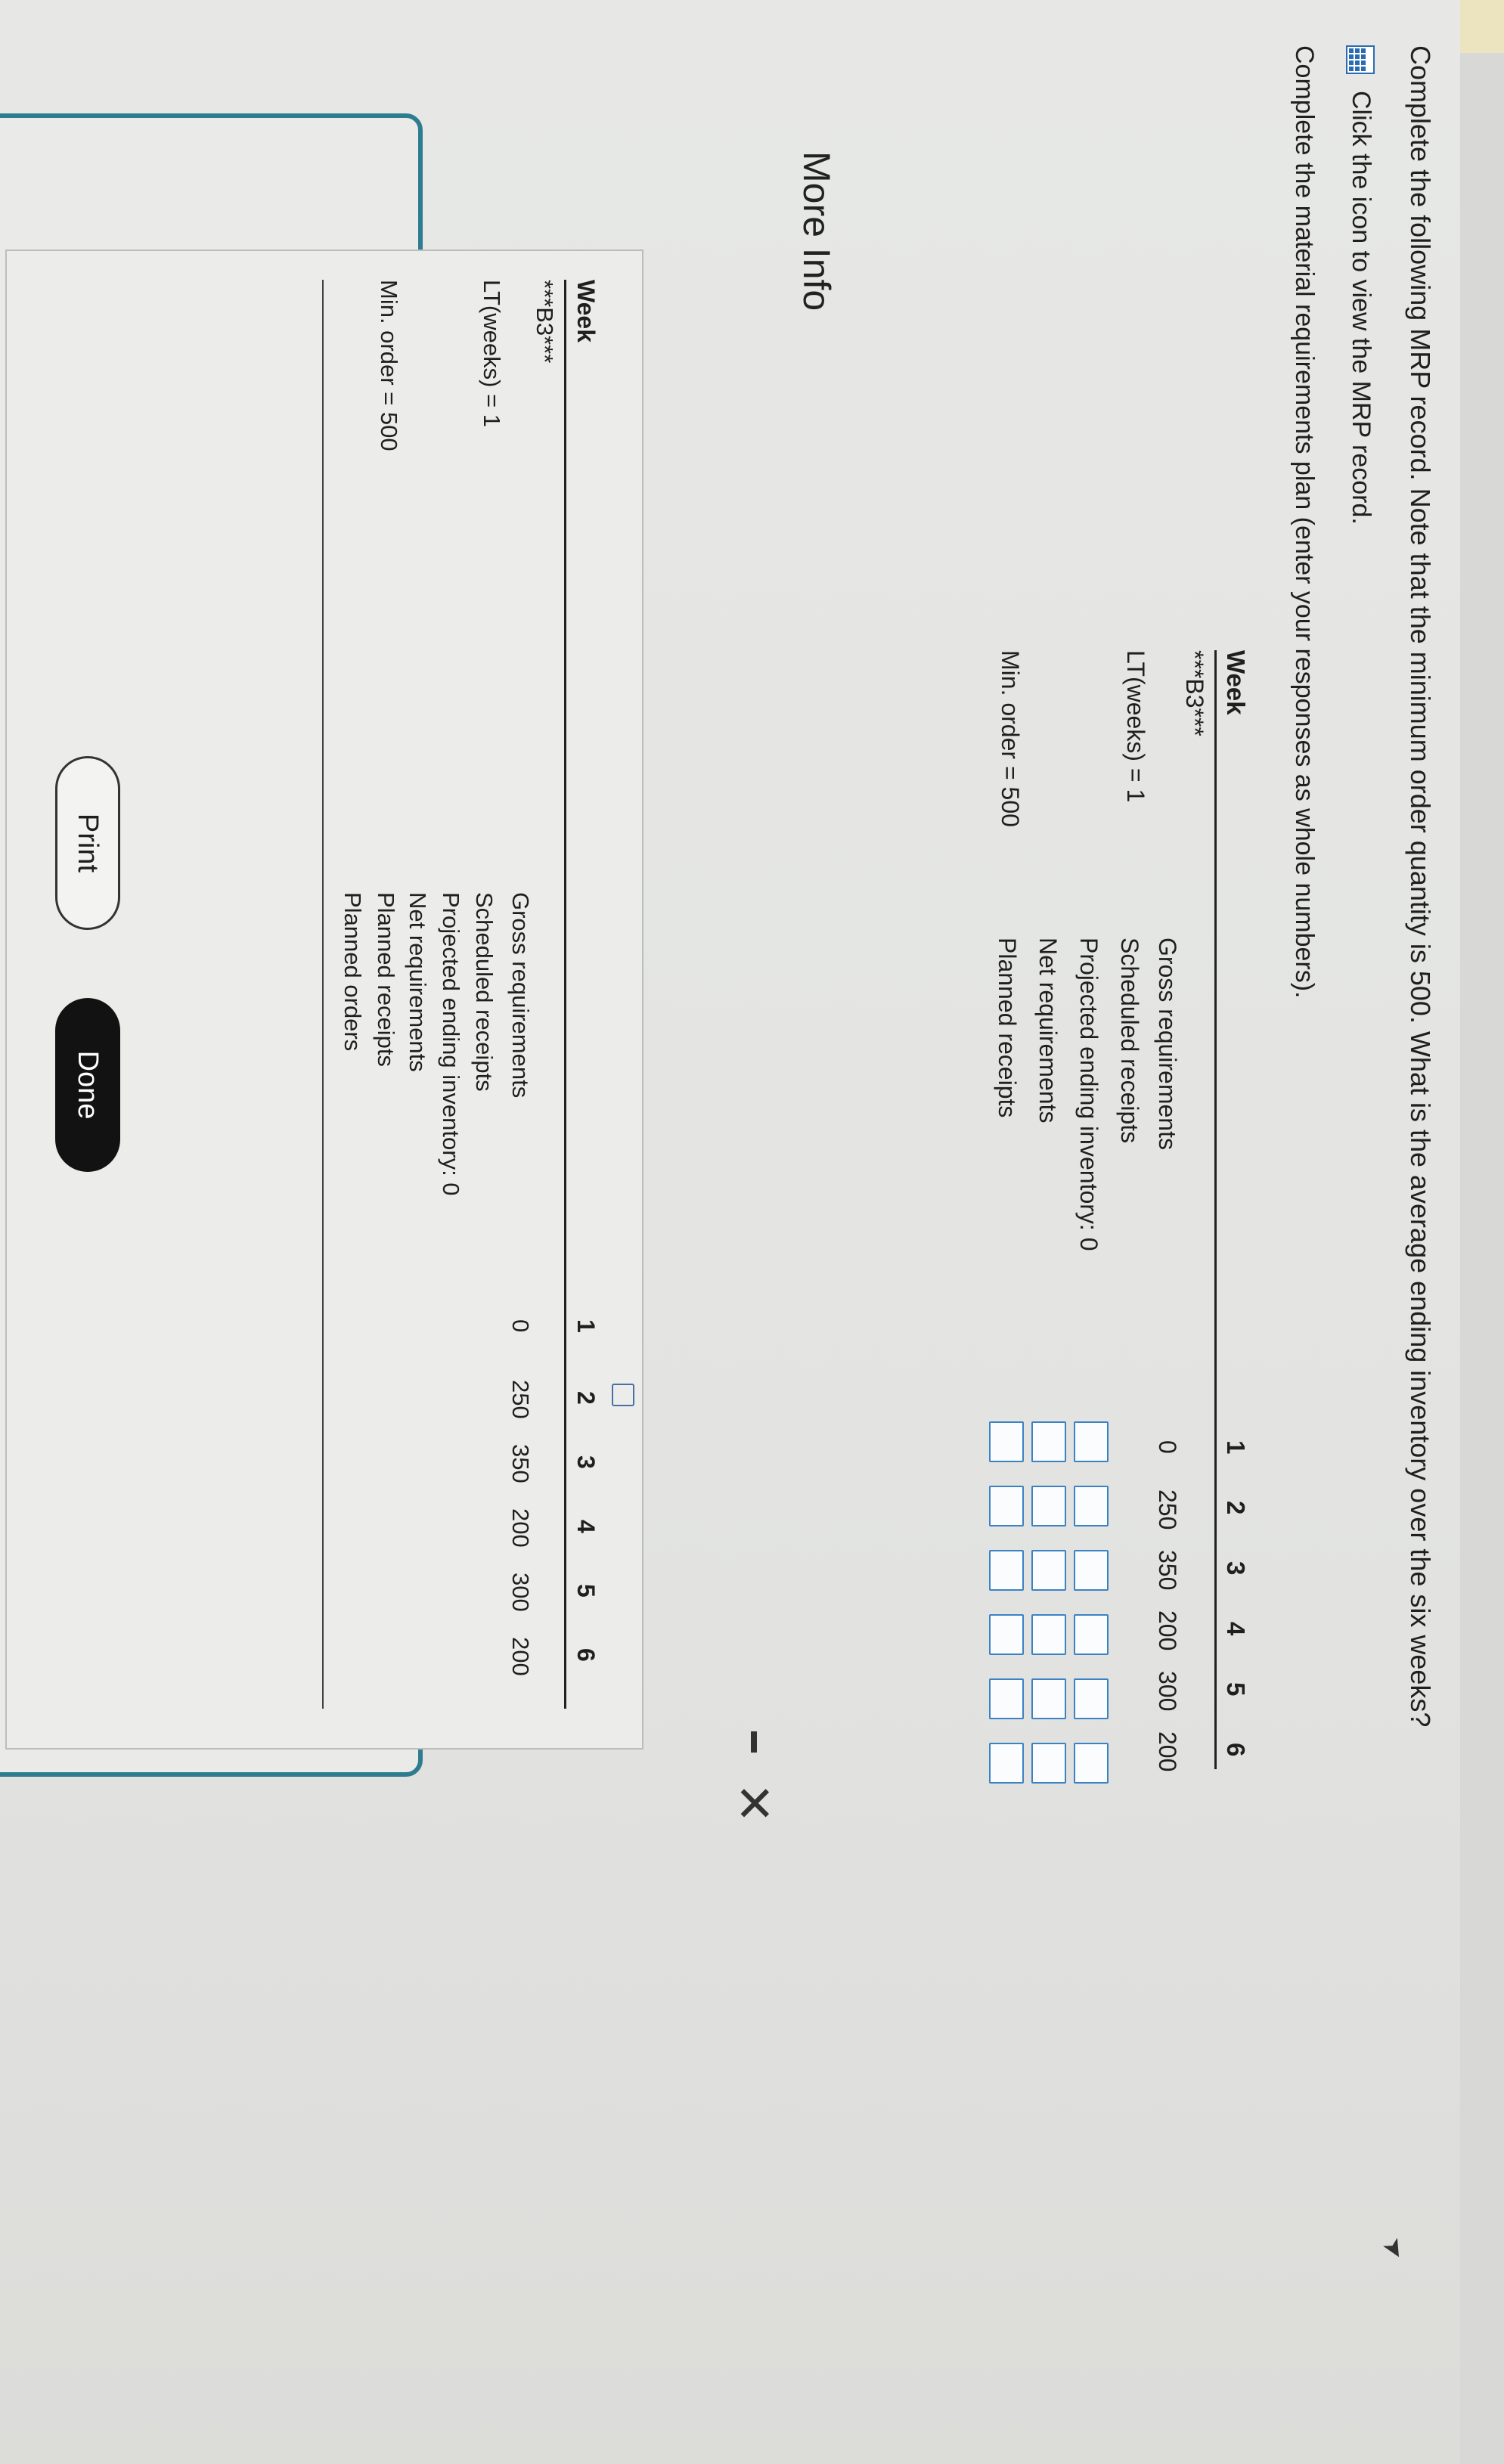  Describe the element at coordinates (586, 1398) in the screenshot. I see `record-week-2-header: 2` at that location.